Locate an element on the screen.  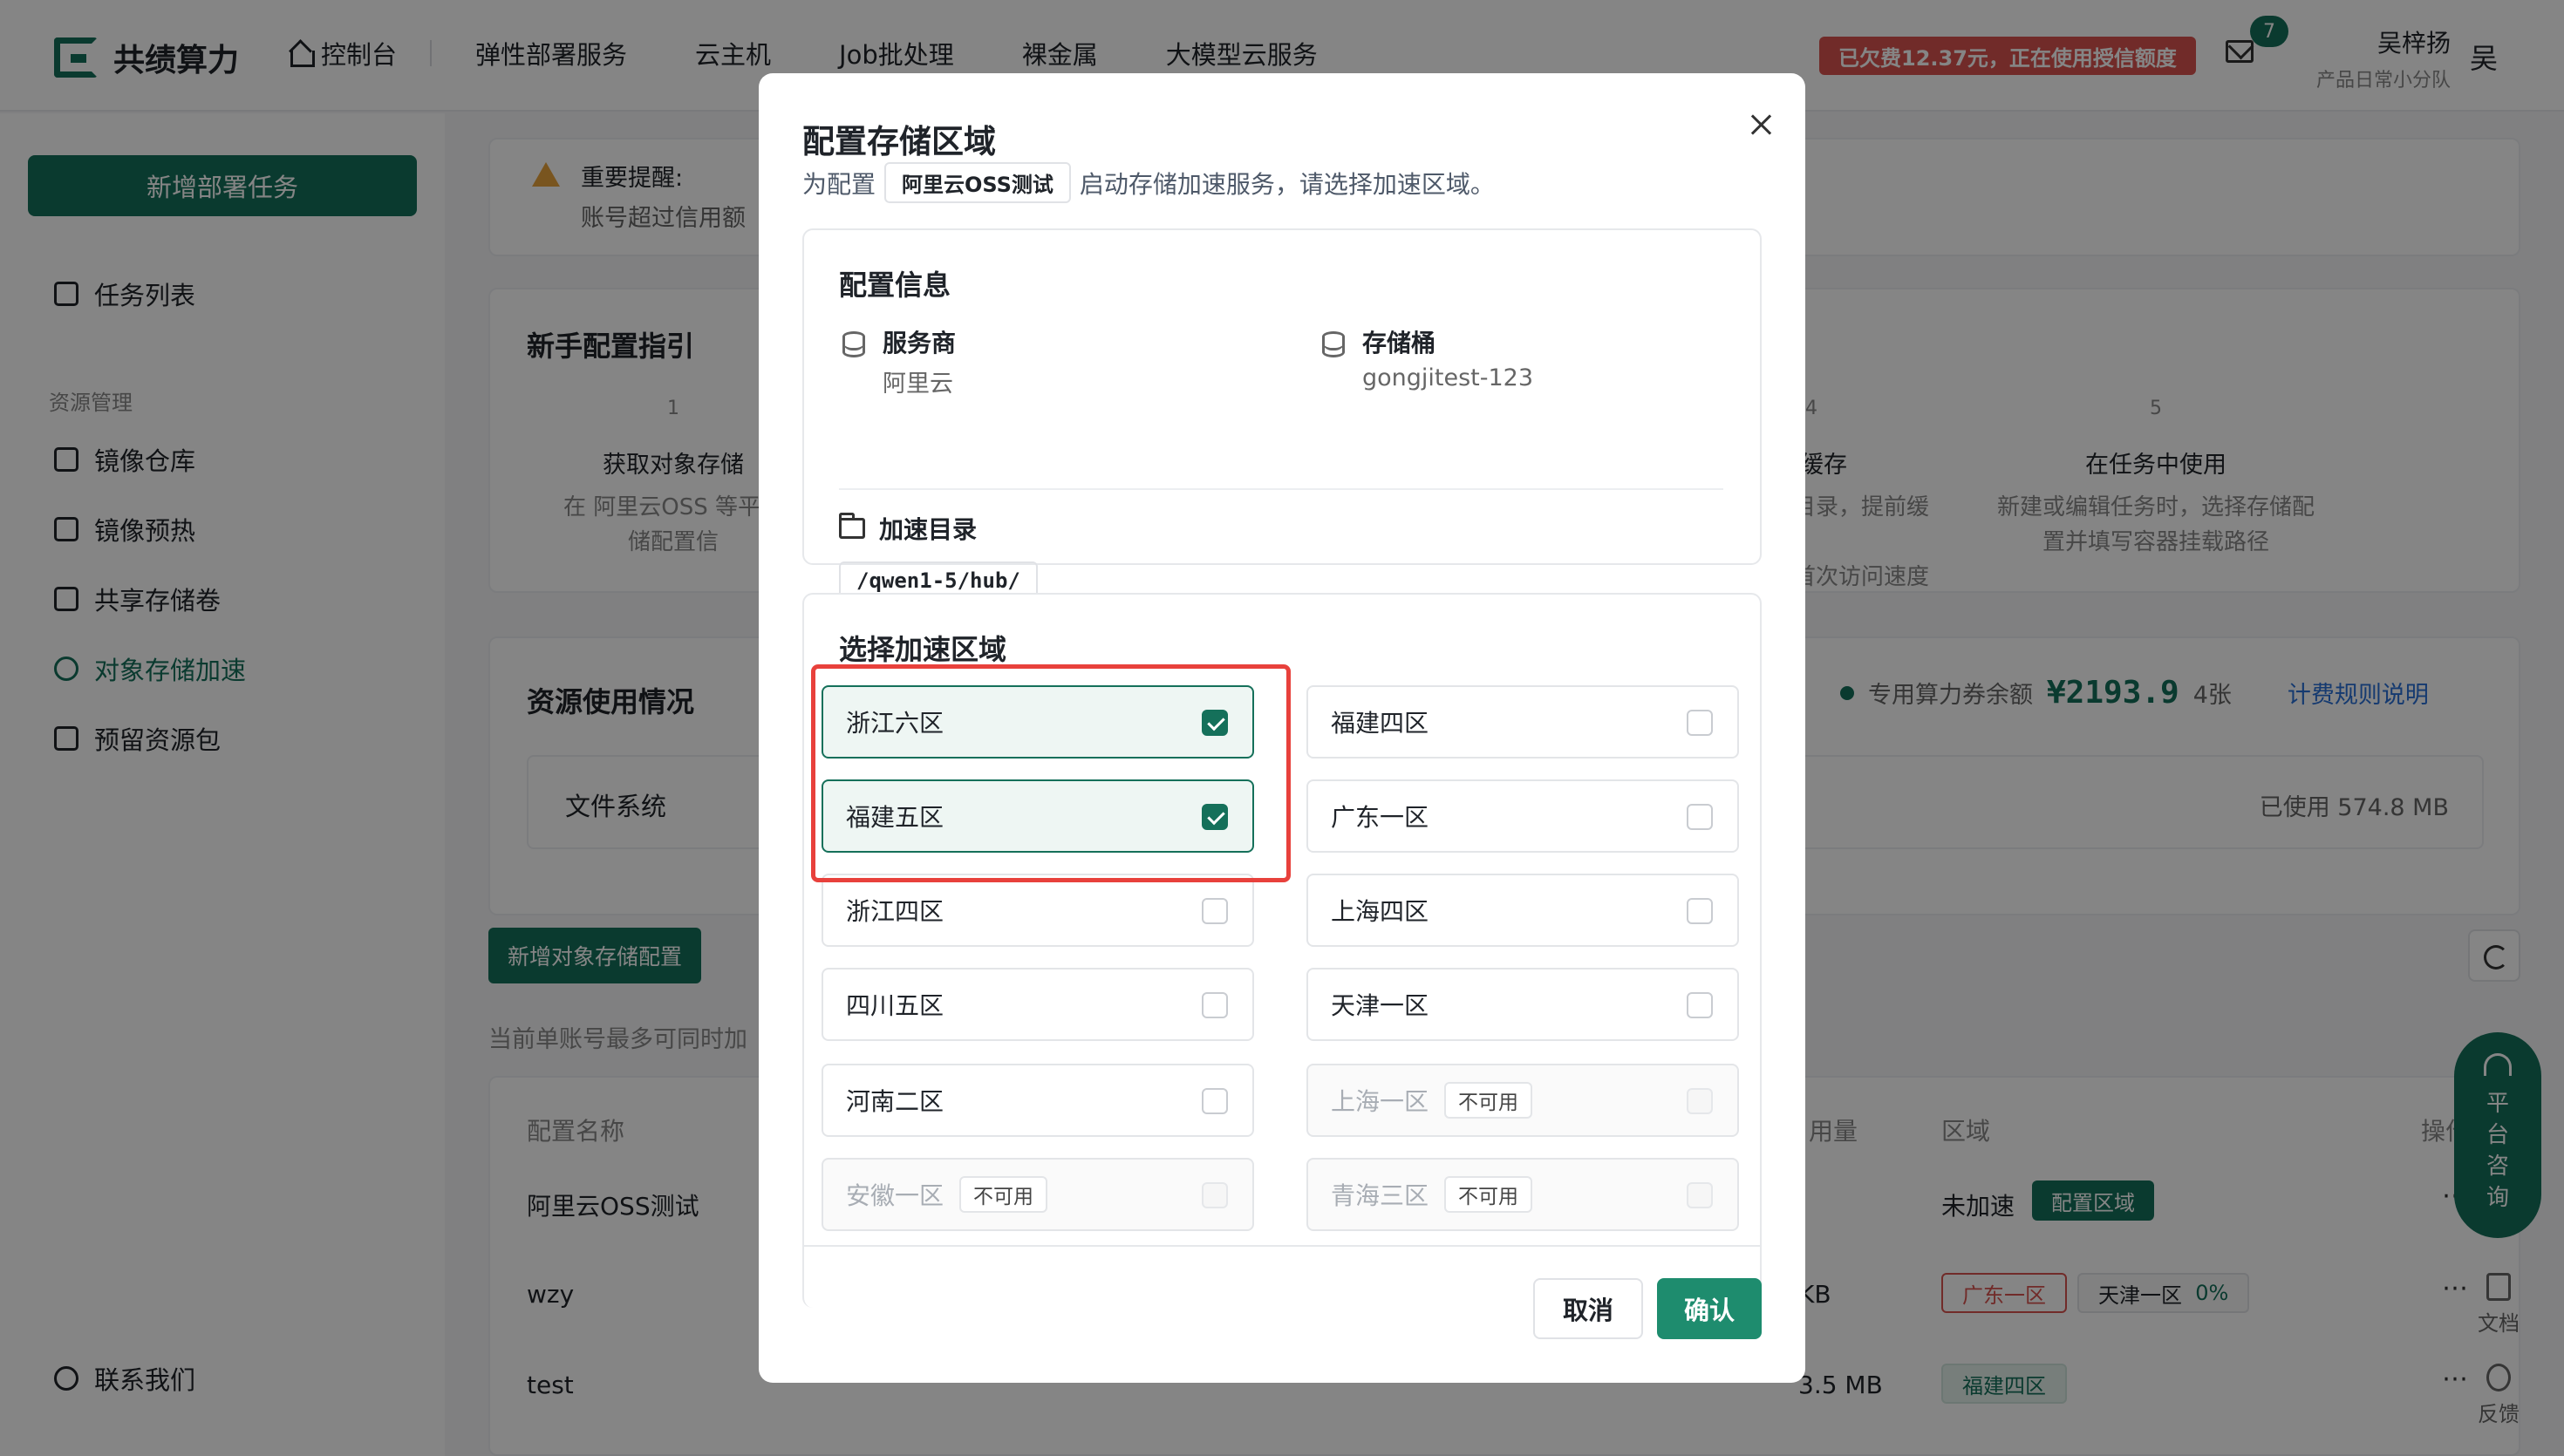
region-option-label: 四川五区 is located at coordinates (895, 1005).